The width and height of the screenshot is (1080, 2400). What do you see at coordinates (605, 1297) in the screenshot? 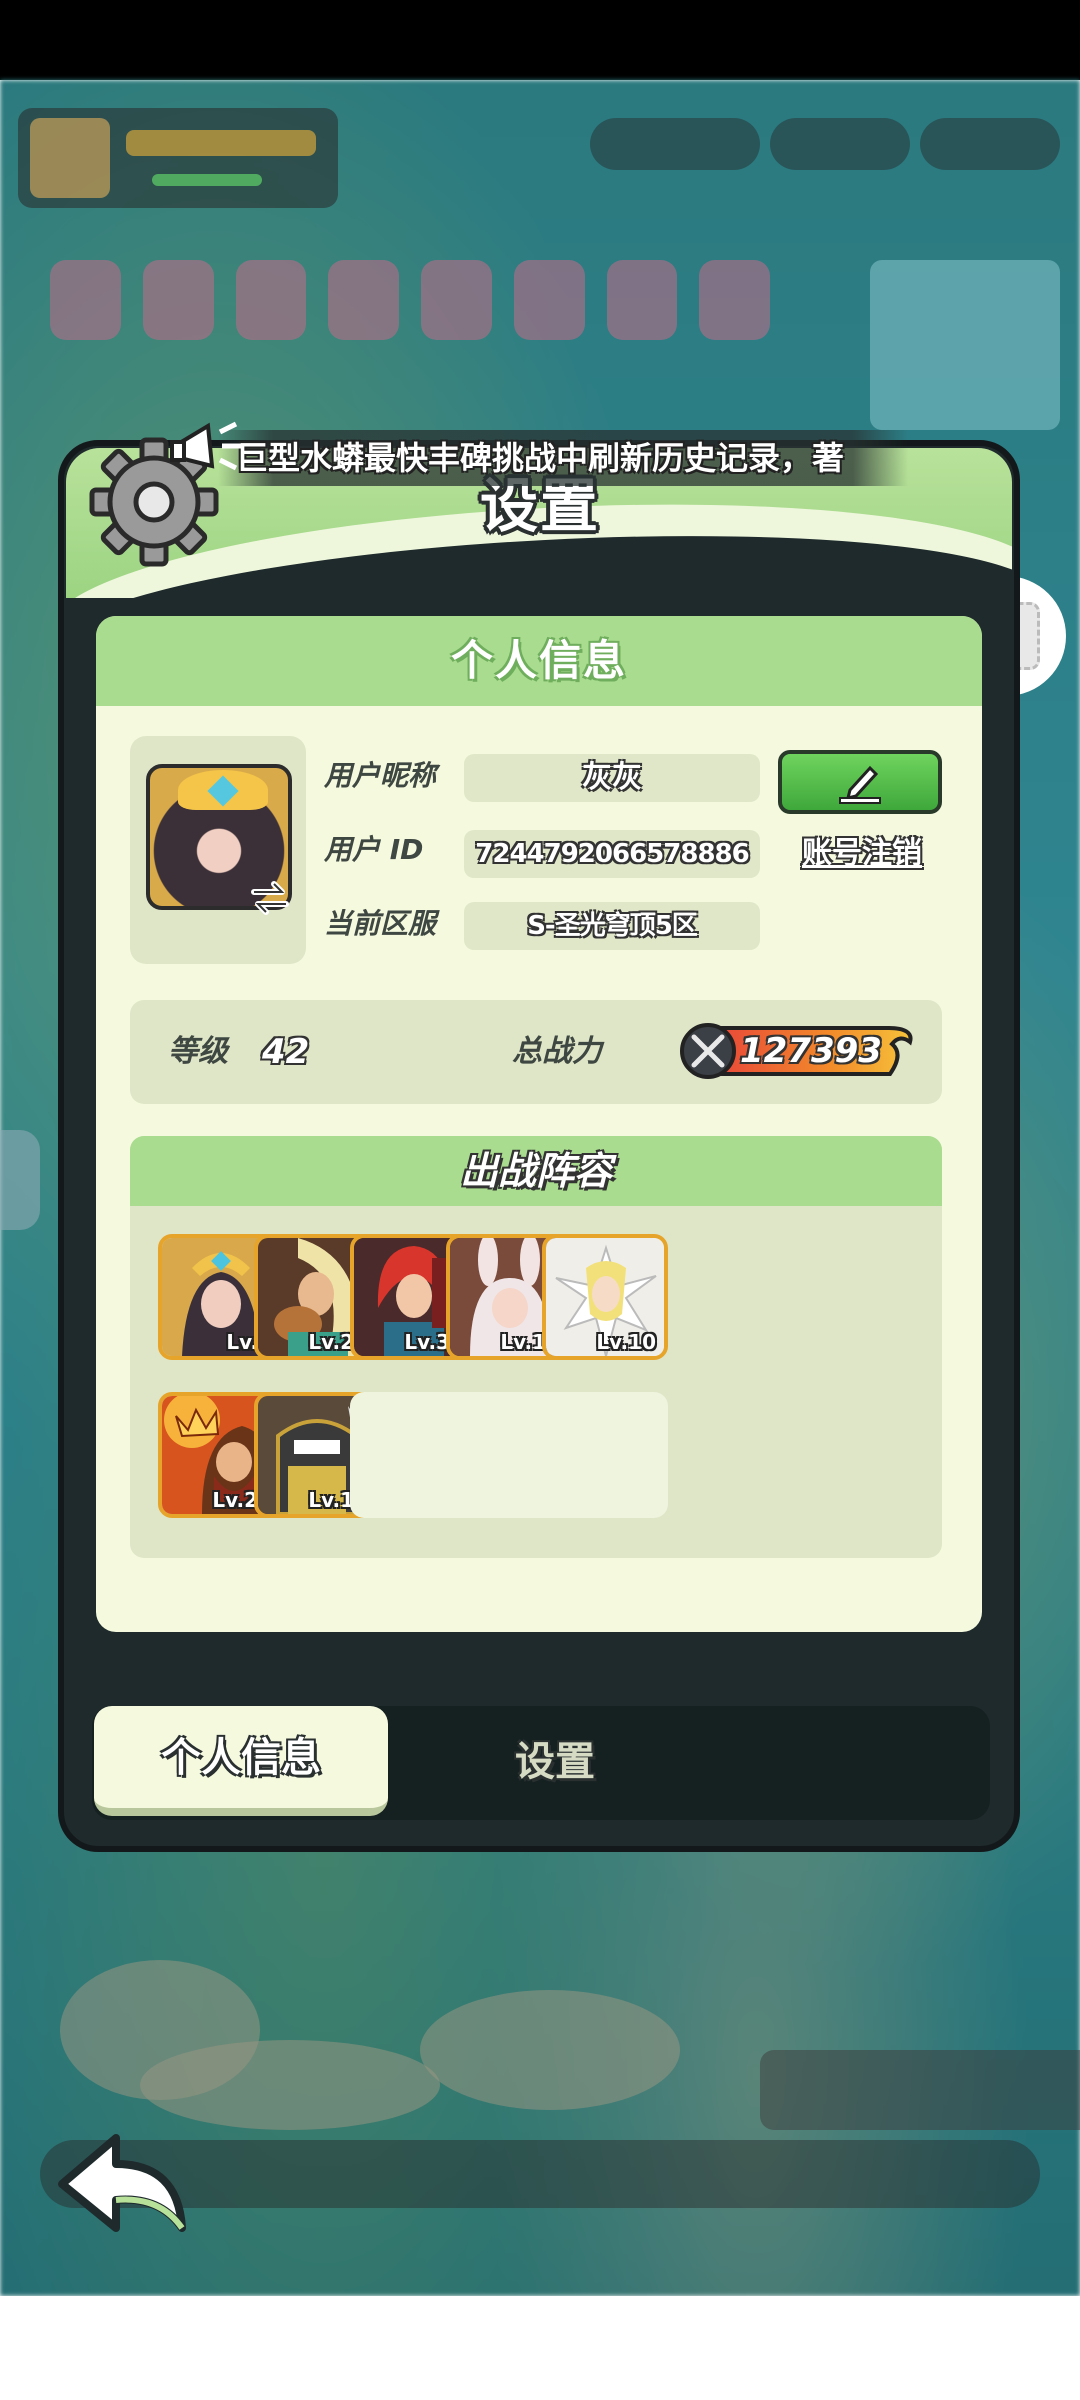
I see `hero-slot: Lv.10` at bounding box center [605, 1297].